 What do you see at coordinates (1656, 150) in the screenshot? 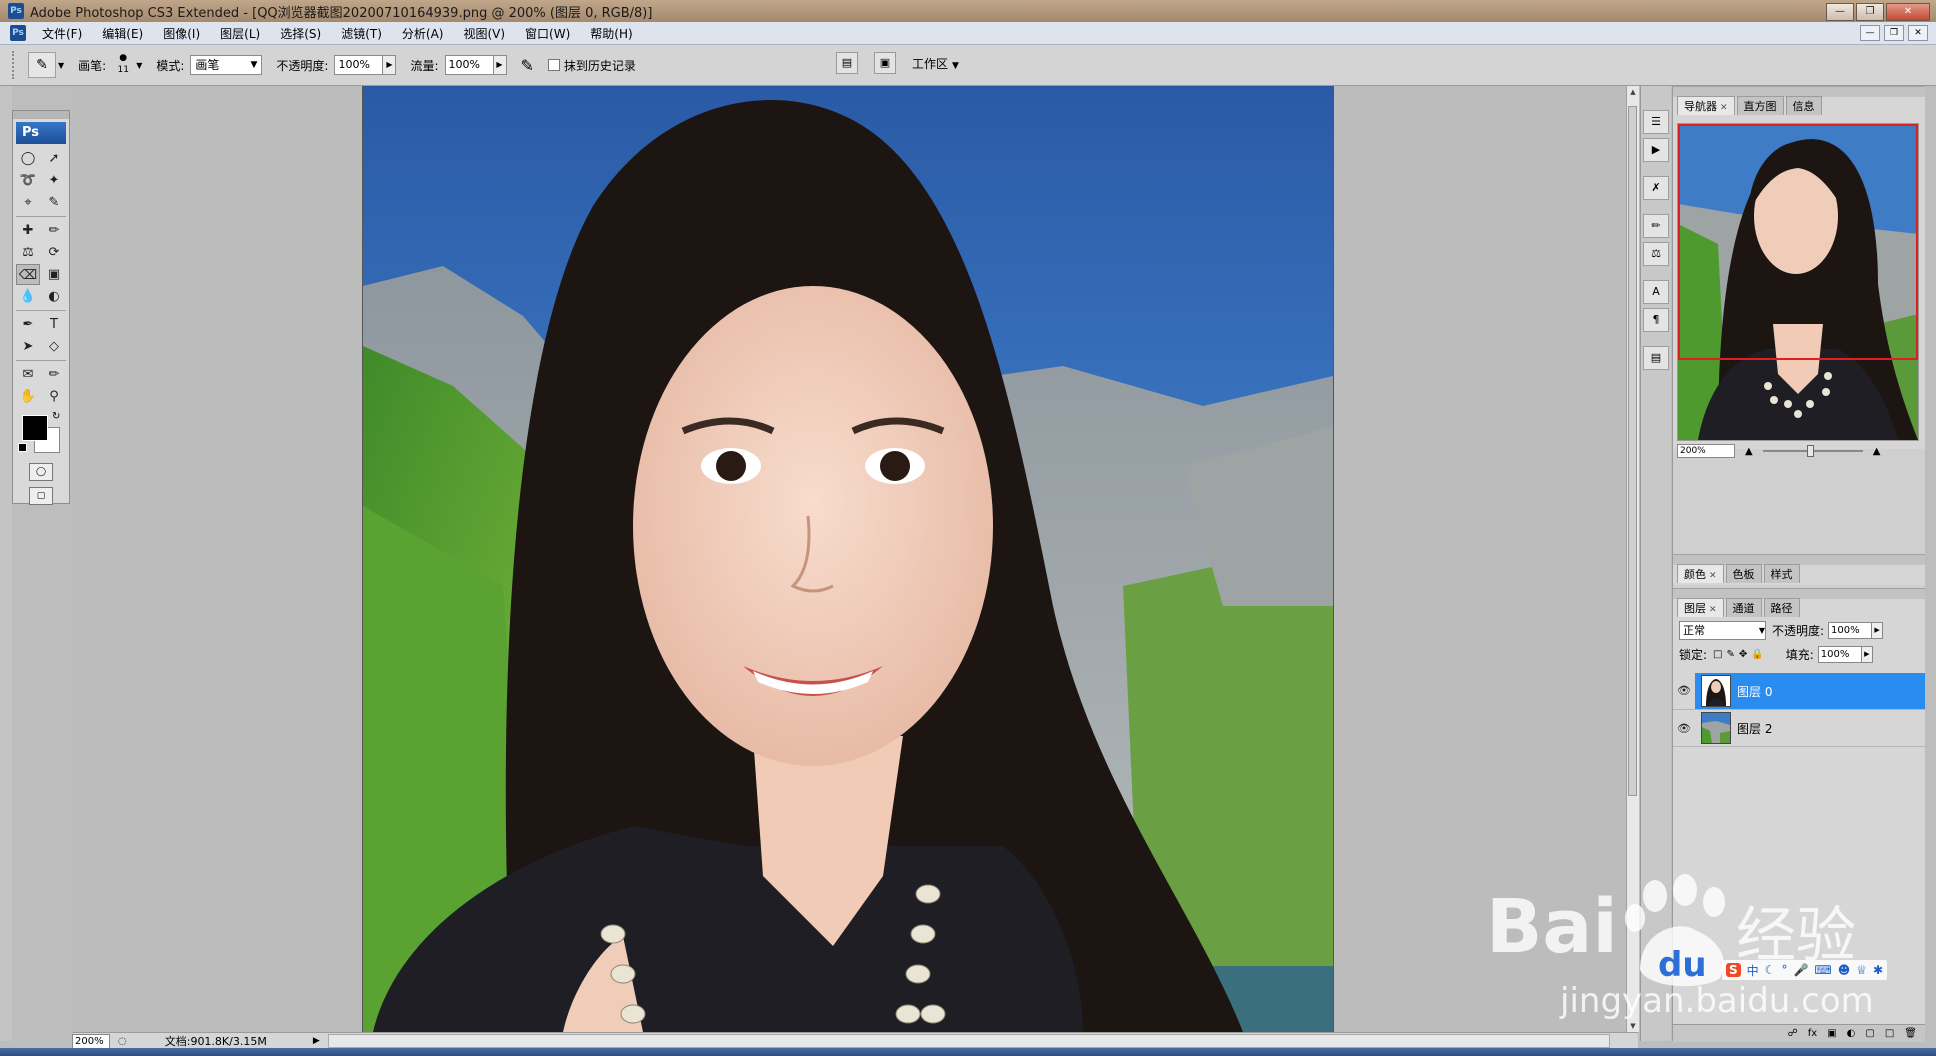
I see `actions-panel-icon: ▶` at bounding box center [1656, 150].